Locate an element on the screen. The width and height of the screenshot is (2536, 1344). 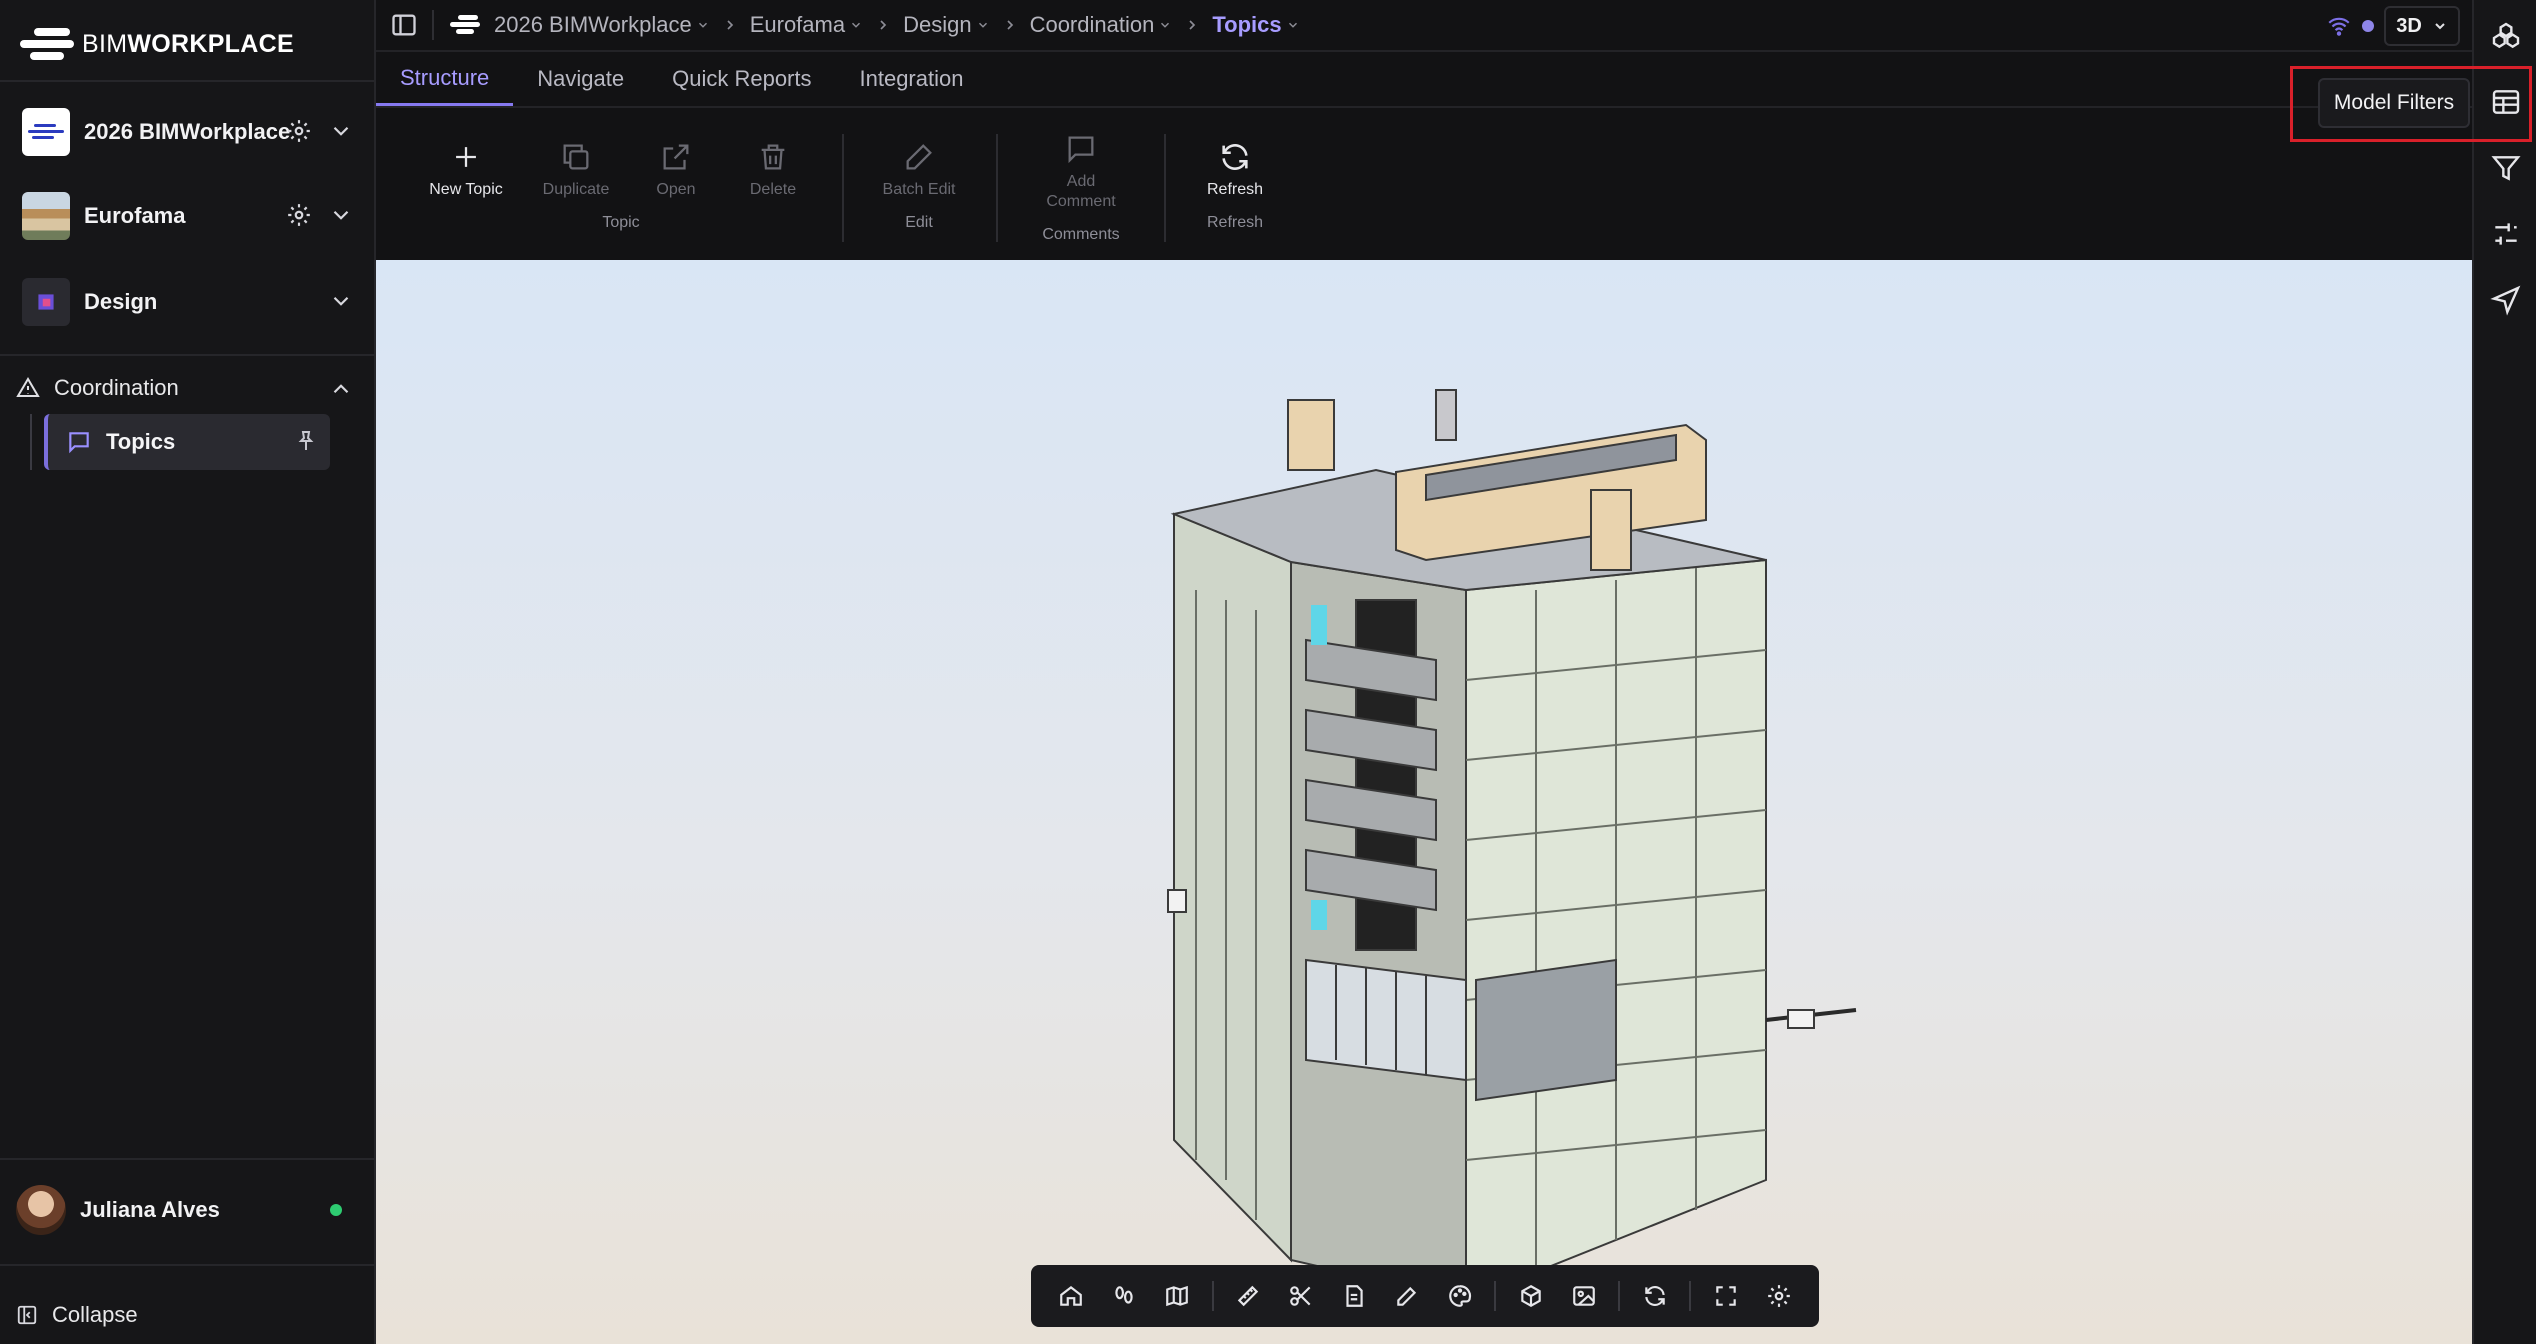
model-browser-button is located at coordinates (1530, 1296).